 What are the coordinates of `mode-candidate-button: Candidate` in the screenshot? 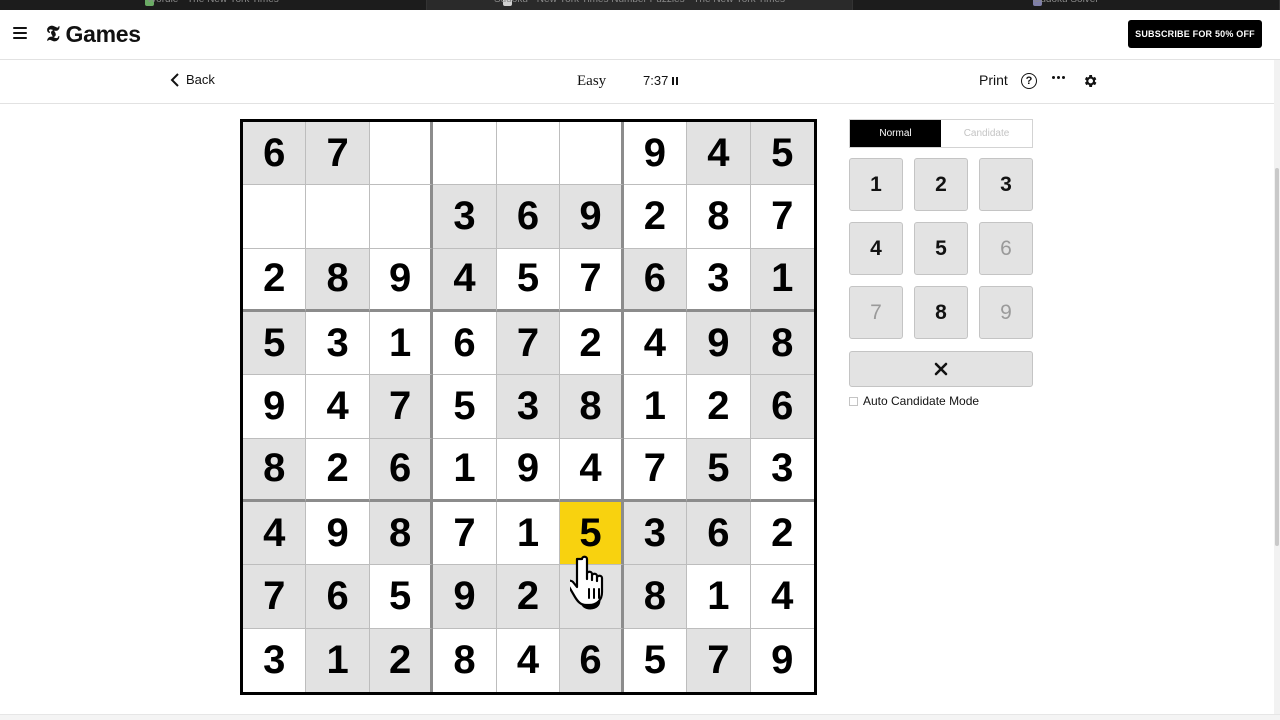 It's located at (986, 133).